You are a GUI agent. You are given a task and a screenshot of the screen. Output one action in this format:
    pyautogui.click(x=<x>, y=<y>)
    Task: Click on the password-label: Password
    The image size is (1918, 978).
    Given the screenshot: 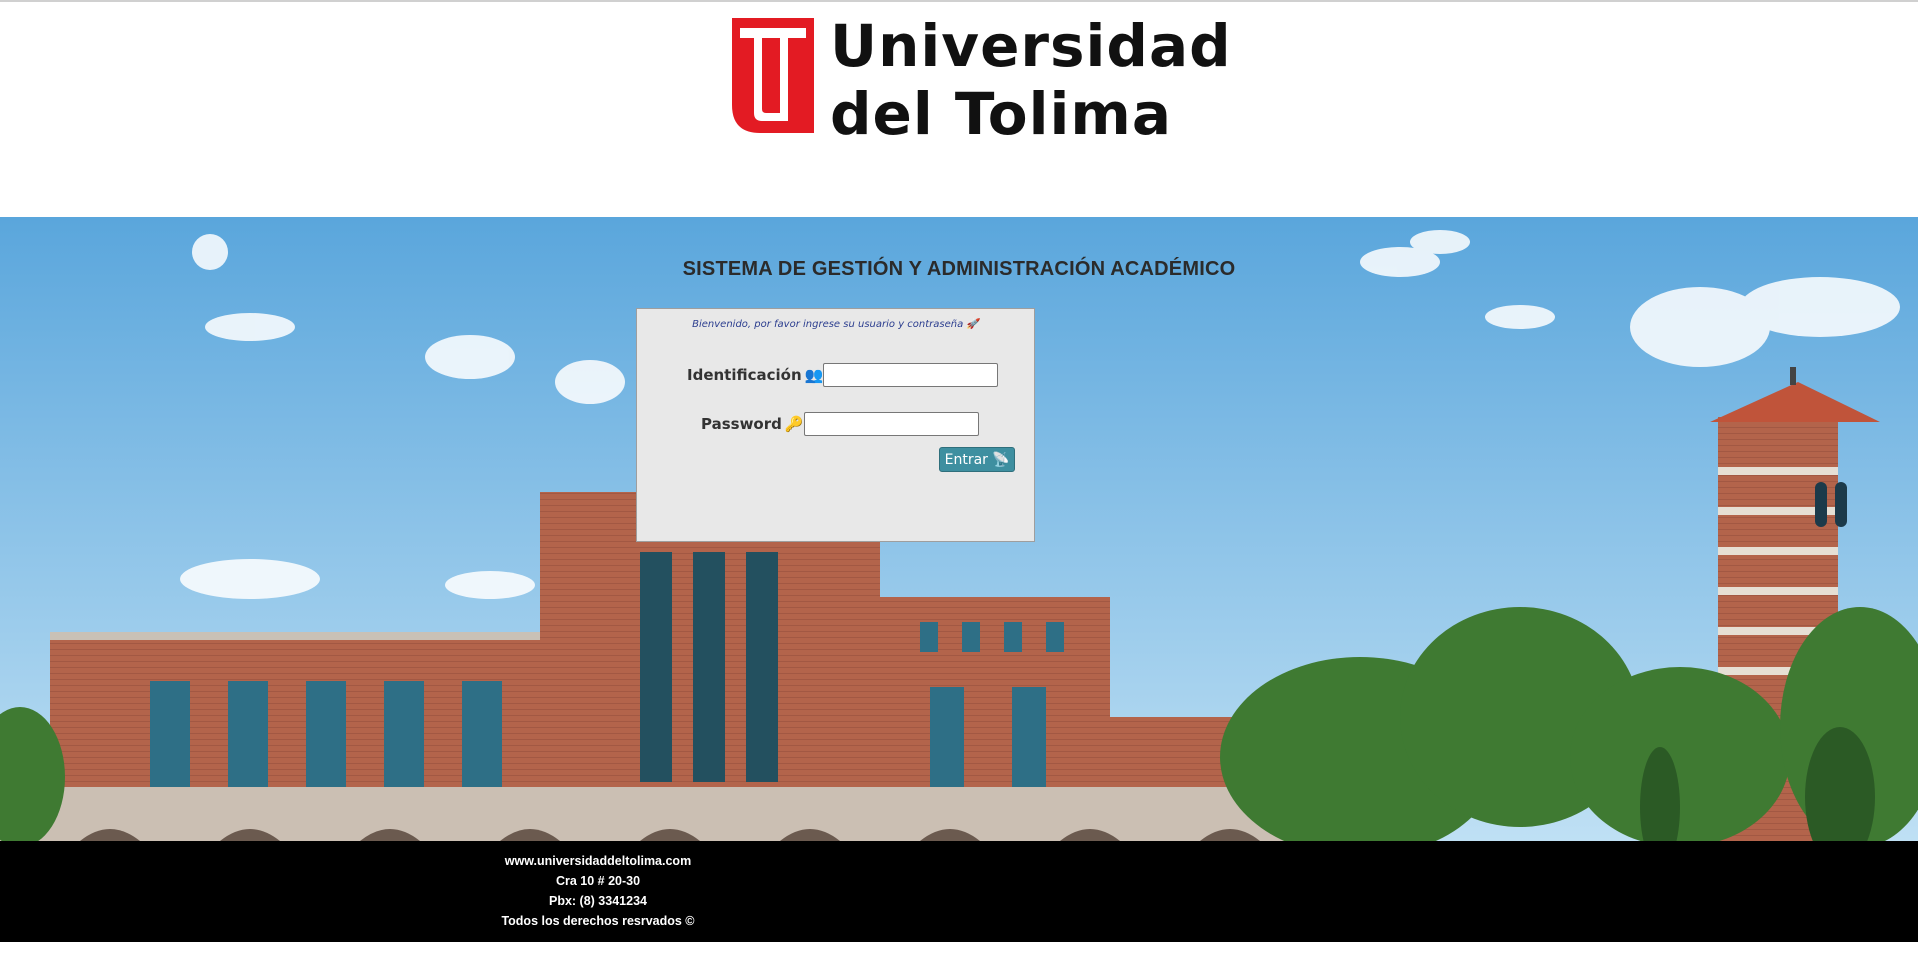 What is the action you would take?
    pyautogui.click(x=741, y=424)
    